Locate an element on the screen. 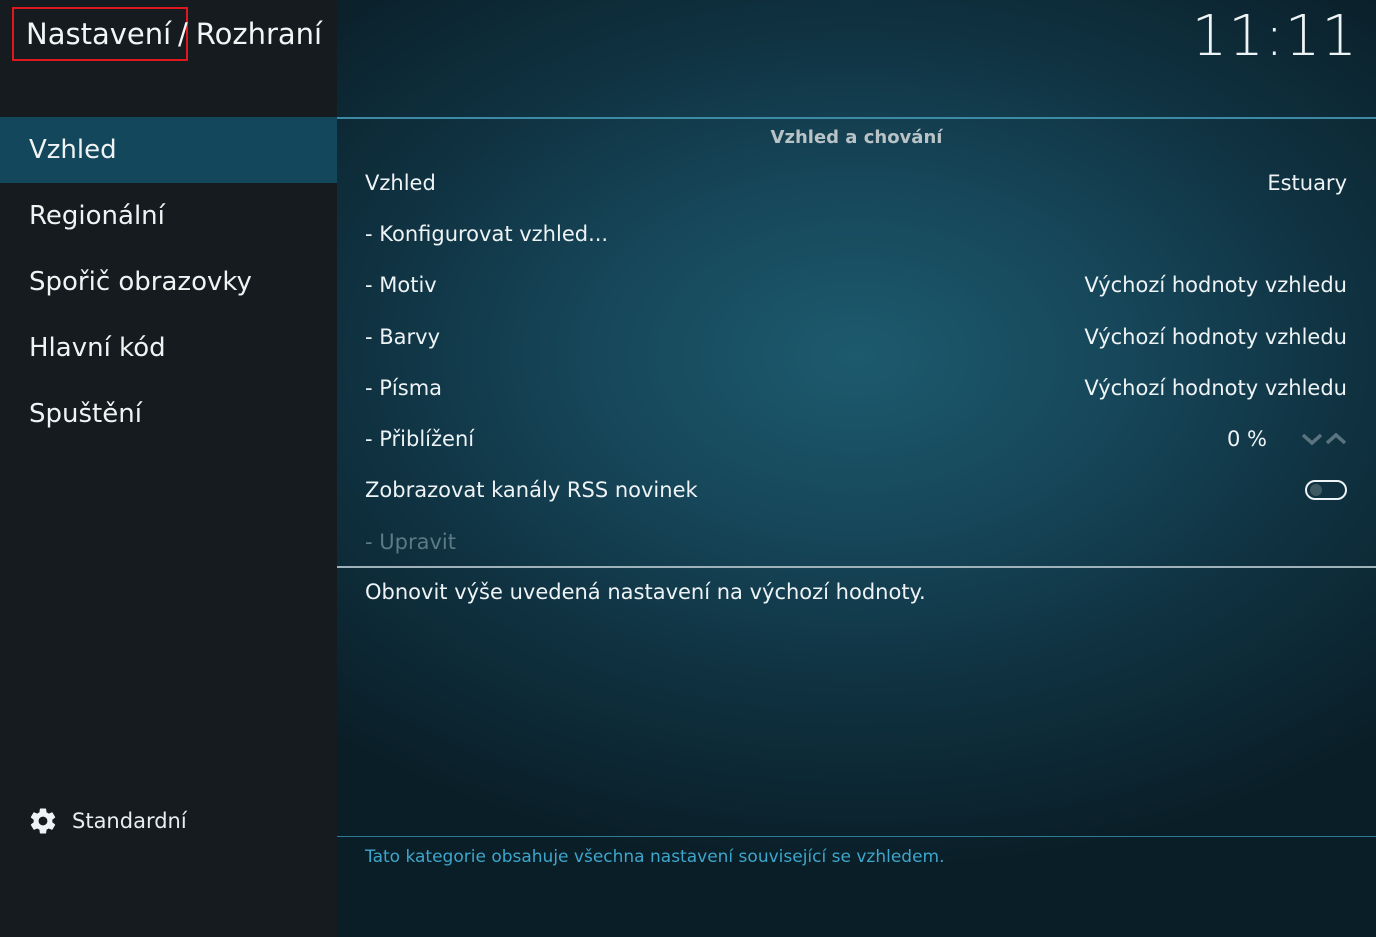 The image size is (1376, 937). setting-label: Zobrazovat kanály RSS novinek is located at coordinates (531, 490).